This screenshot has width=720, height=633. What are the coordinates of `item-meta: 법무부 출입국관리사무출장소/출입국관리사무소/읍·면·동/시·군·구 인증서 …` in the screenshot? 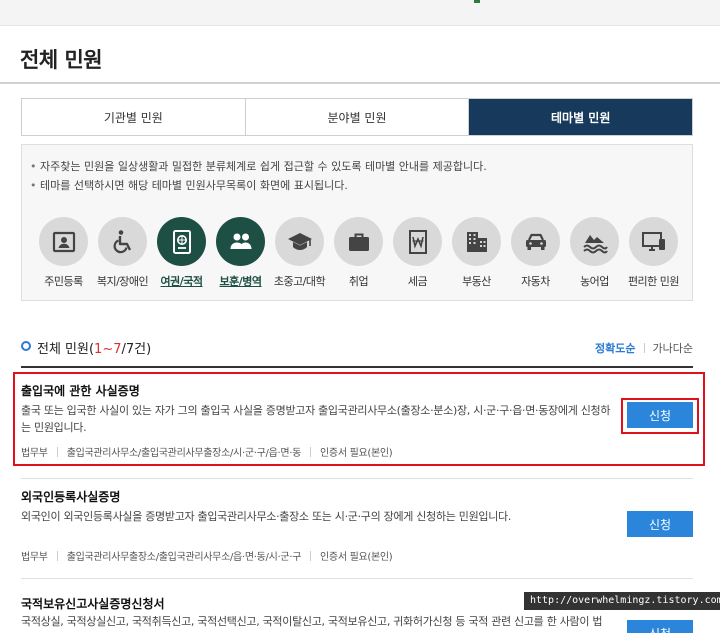 It's located at (207, 555).